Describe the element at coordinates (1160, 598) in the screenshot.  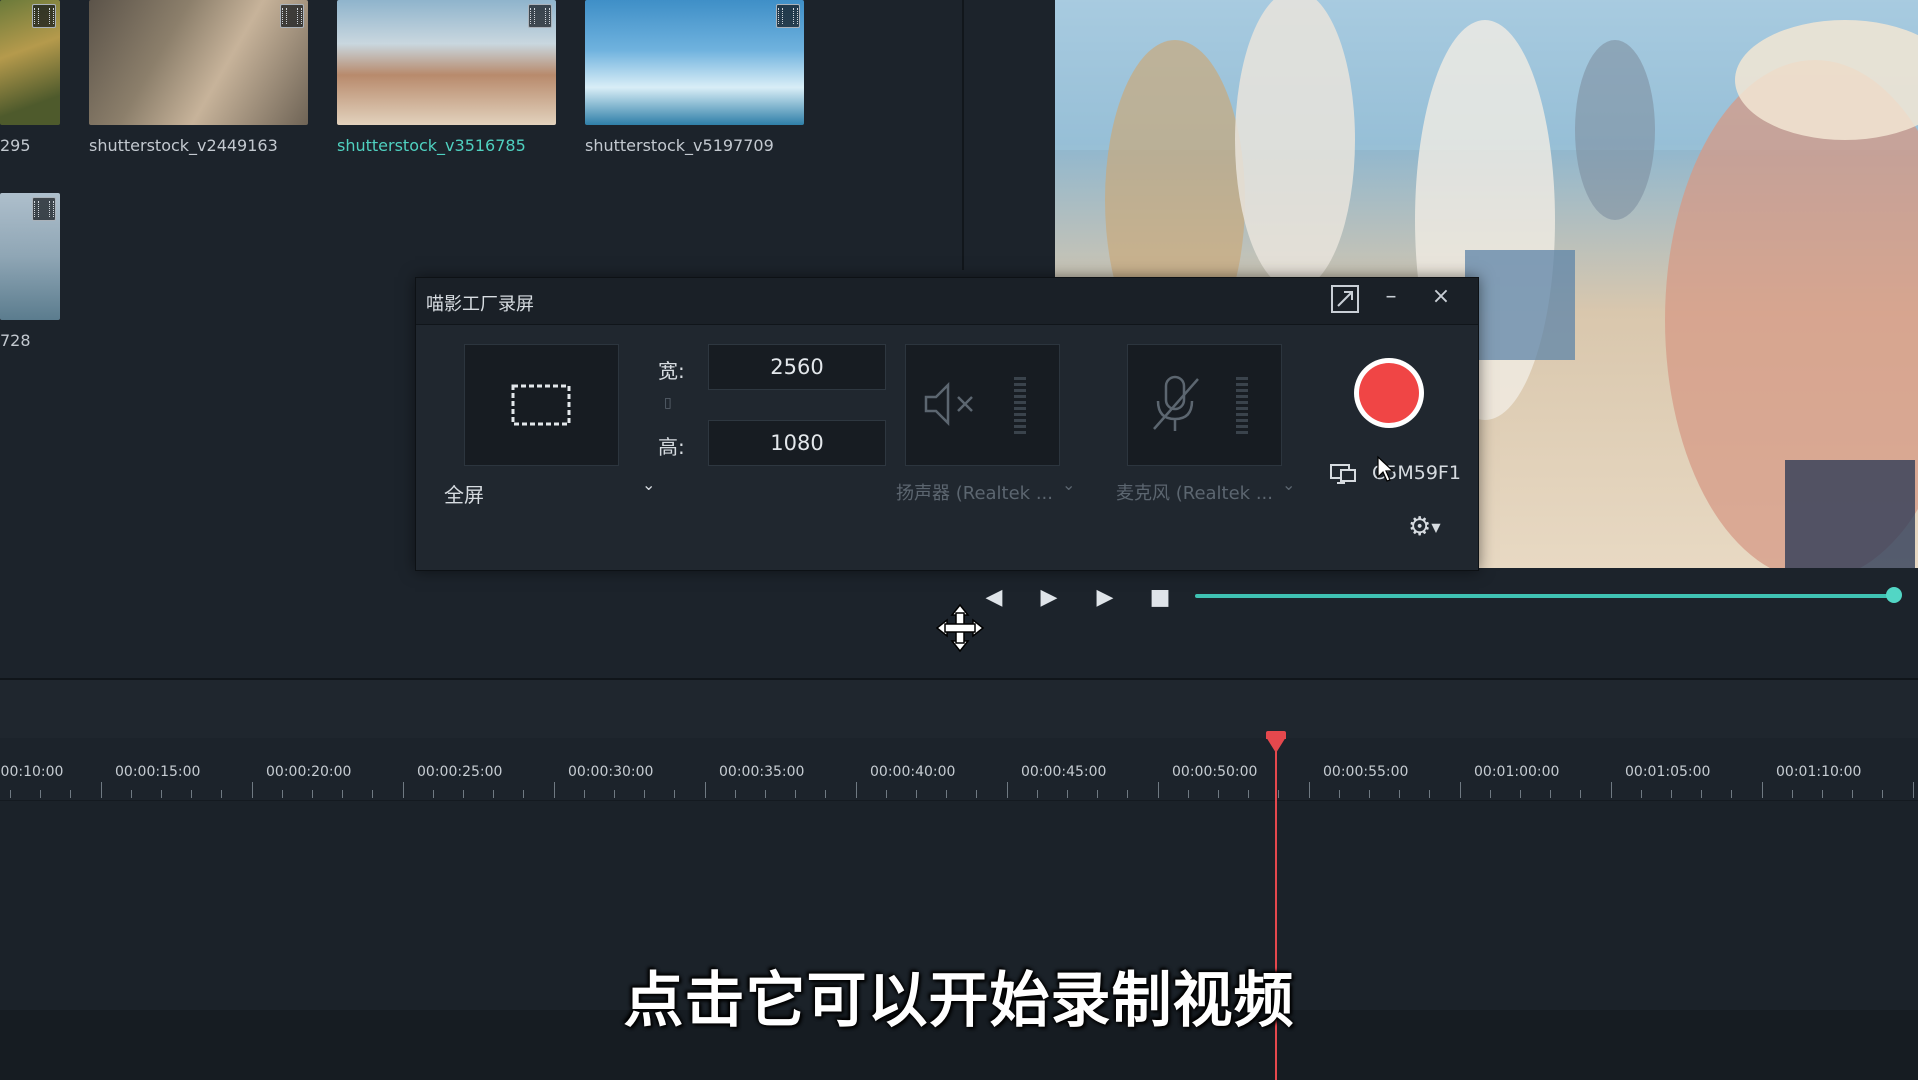
I see `stop-button: ■` at that location.